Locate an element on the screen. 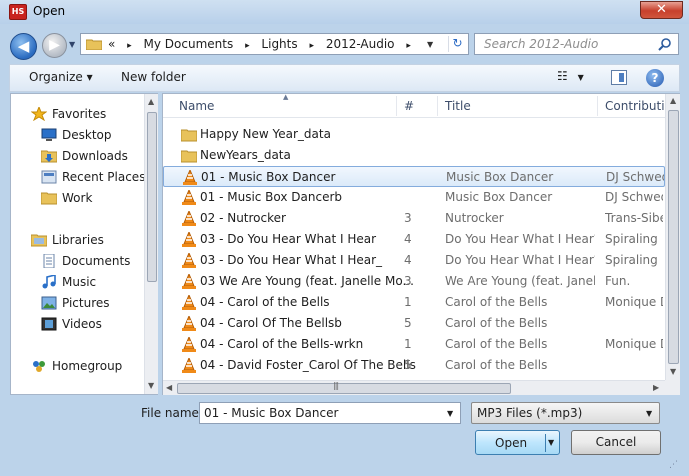 This screenshot has height=476, width=689. open-button-label: Open is located at coordinates (511, 443).